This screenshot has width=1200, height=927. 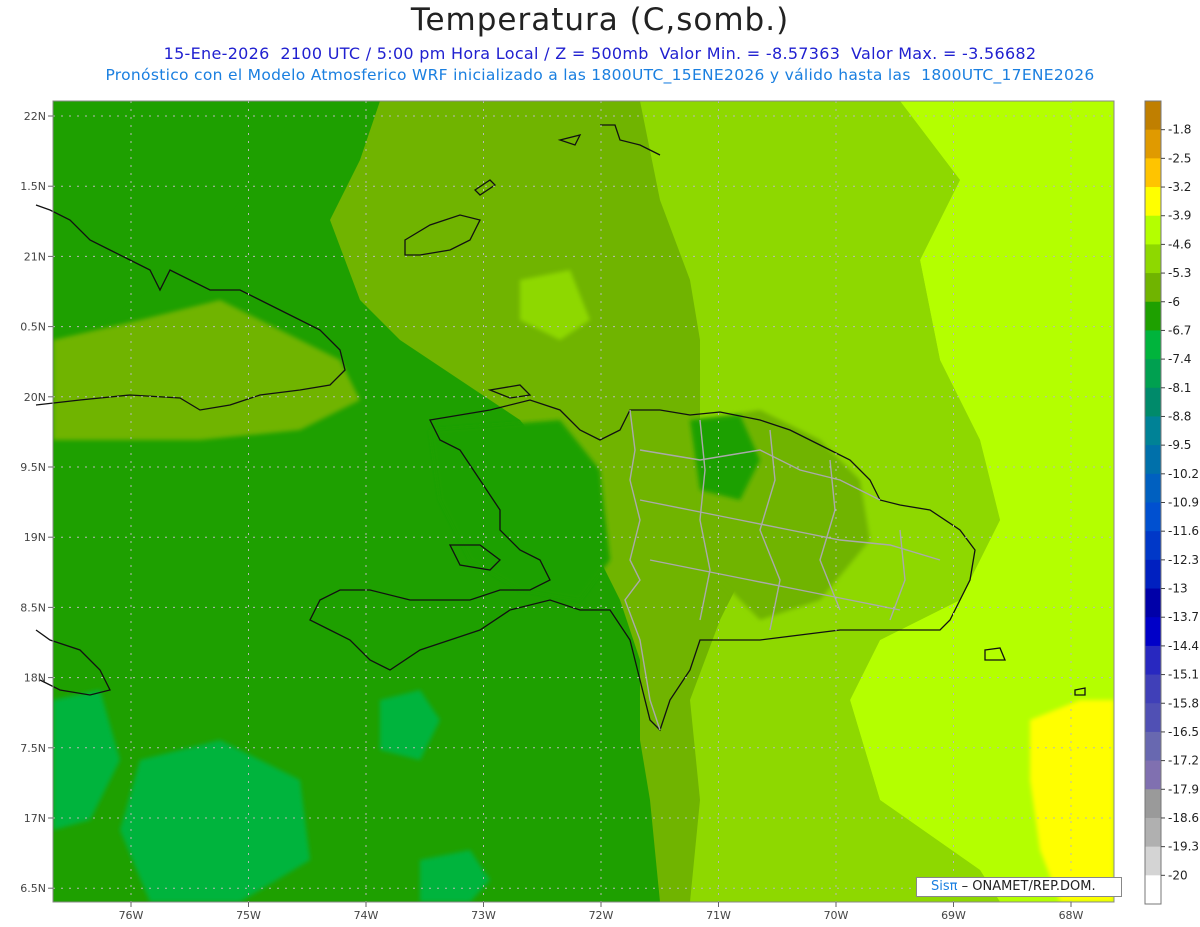 What do you see at coordinates (1183, 531) in the screenshot?
I see `colorbar-label: -11.6` at bounding box center [1183, 531].